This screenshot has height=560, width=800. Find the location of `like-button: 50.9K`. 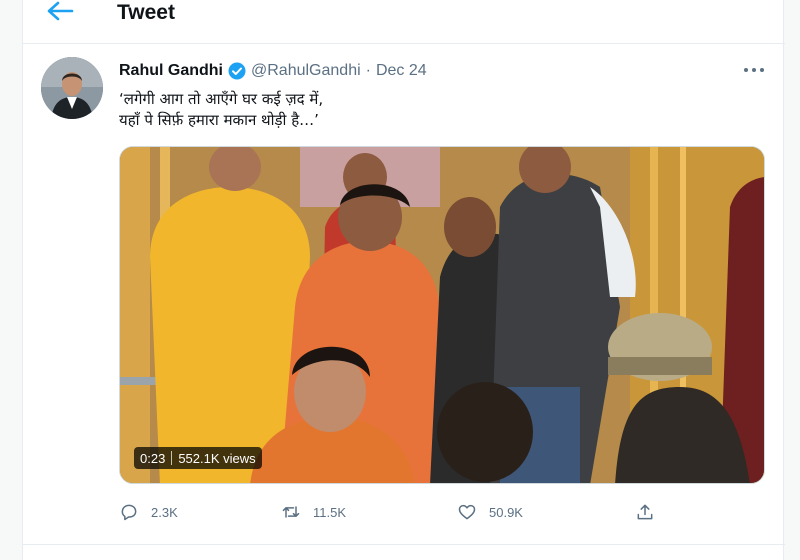

like-button: 50.9K is located at coordinates (490, 512).